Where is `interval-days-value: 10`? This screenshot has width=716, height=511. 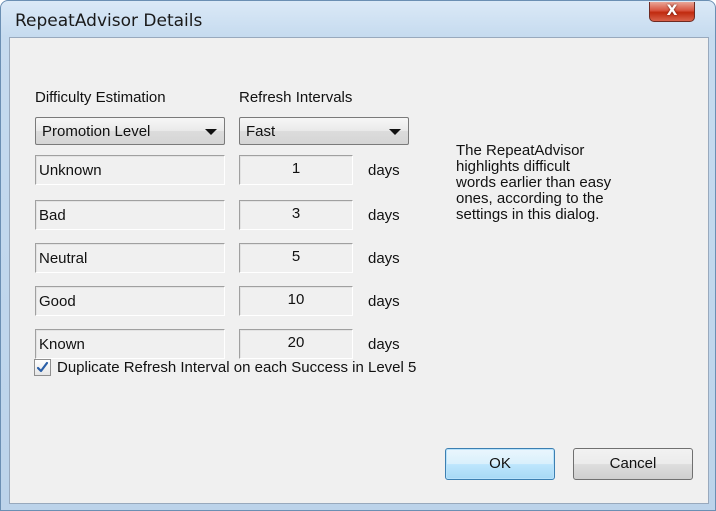 interval-days-value: 10 is located at coordinates (296, 299).